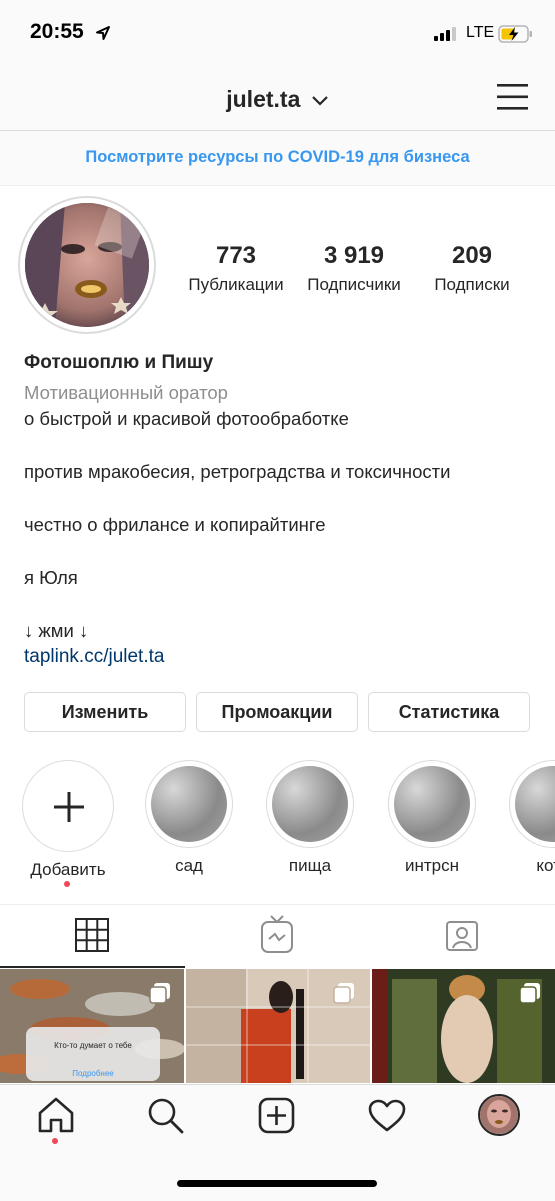  Describe the element at coordinates (126, 392) in the screenshot. I see `profile-category: Мотивационный оратор` at that location.